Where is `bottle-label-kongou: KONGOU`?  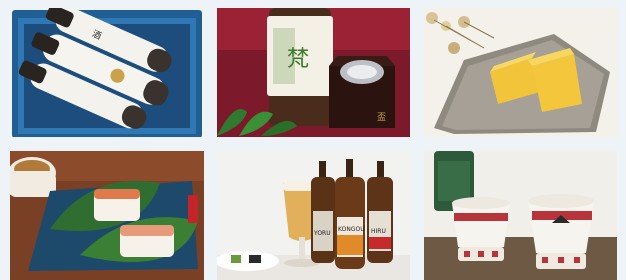 bottle-label-kongou: KONGOU is located at coordinates (351, 229).